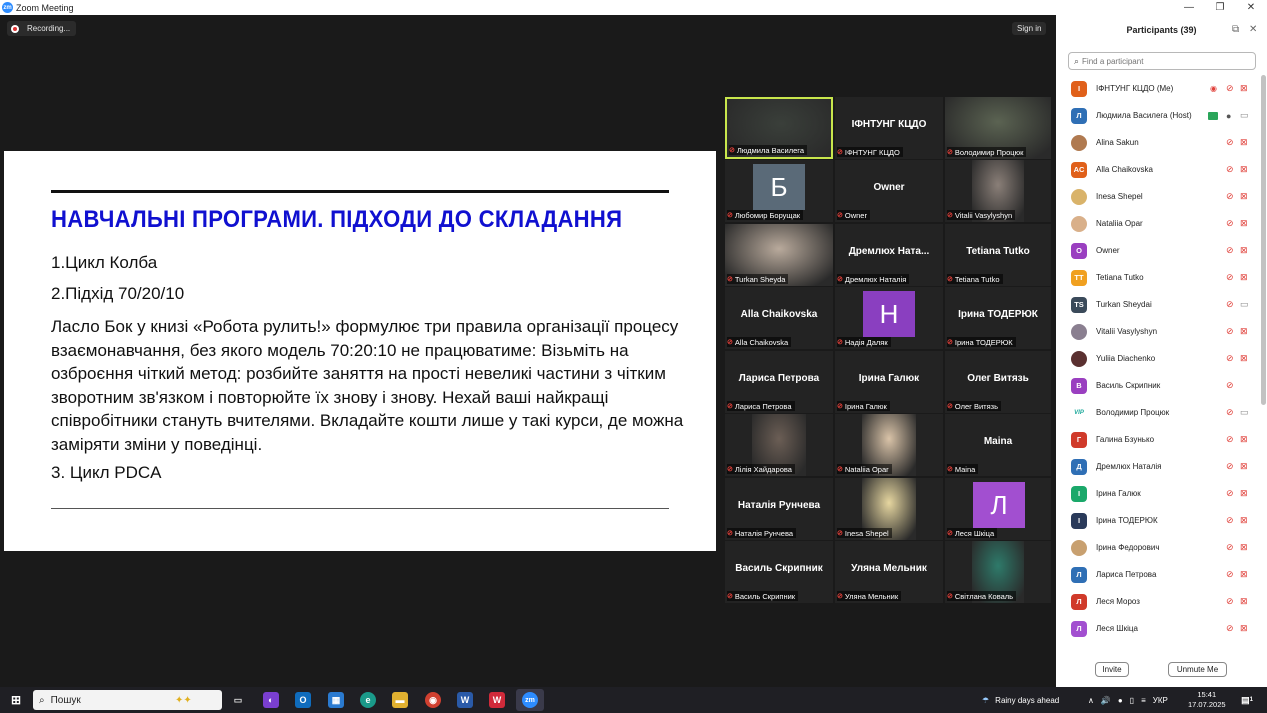 The image size is (1267, 713). Describe the element at coordinates (16, 700) in the screenshot. I see `windows-start-icon: ⊞` at that location.